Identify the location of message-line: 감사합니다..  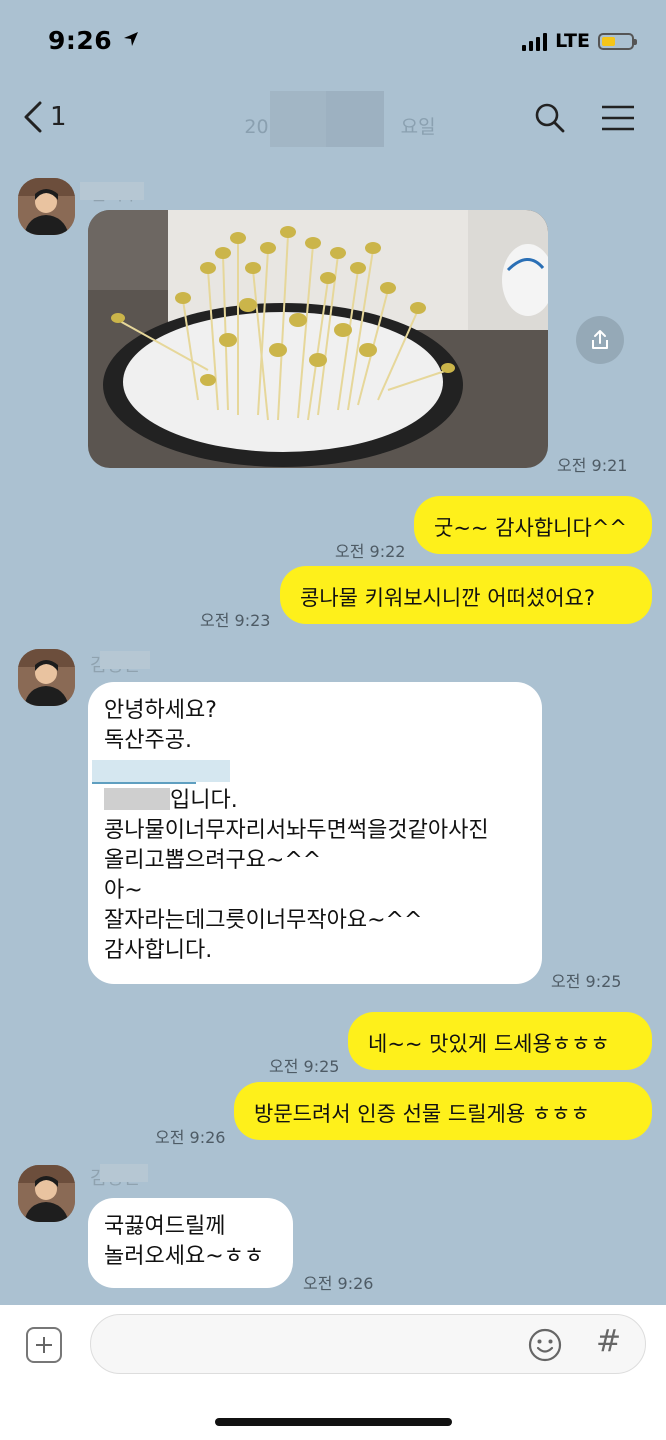
(158, 950).